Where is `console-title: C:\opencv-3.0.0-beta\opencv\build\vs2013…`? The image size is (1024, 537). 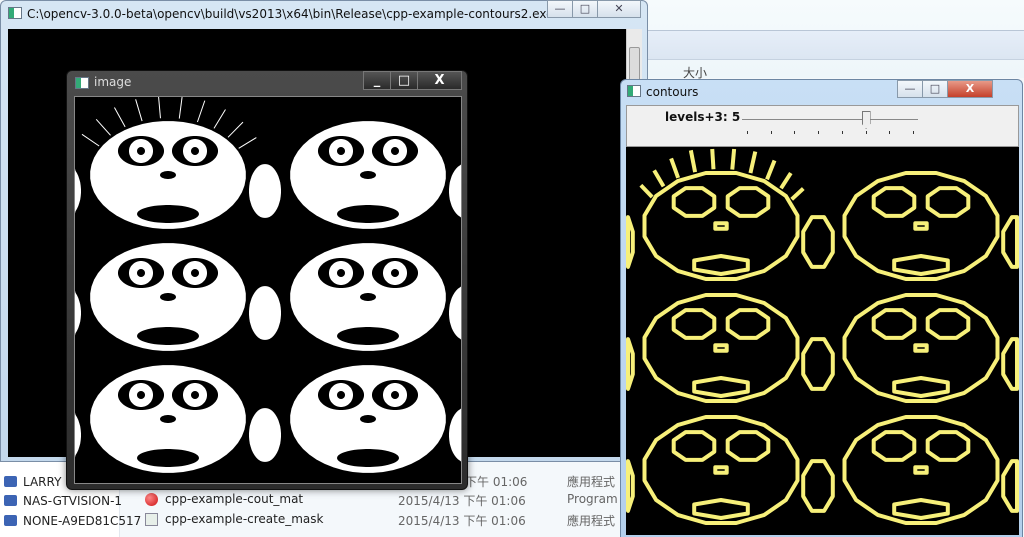 console-title: C:\opencv-3.0.0-beta\opencv\build\vs2013… is located at coordinates (290, 14).